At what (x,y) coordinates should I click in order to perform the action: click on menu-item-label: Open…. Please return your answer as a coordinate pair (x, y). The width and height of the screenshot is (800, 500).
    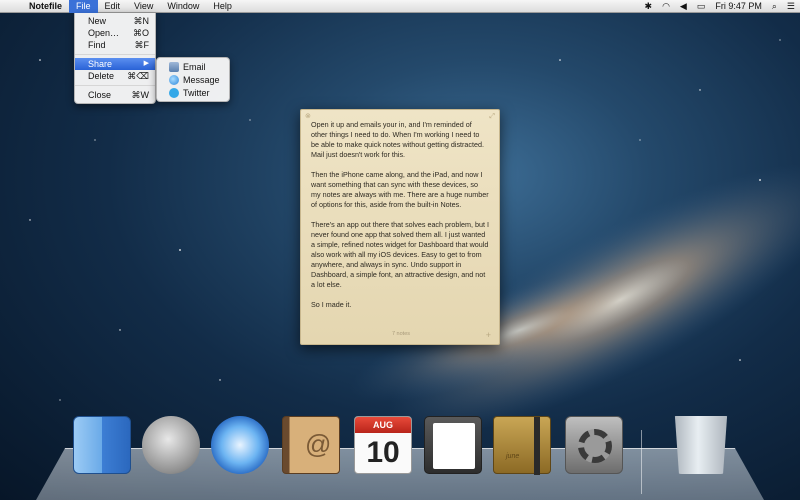
    Looking at the image, I should click on (104, 33).